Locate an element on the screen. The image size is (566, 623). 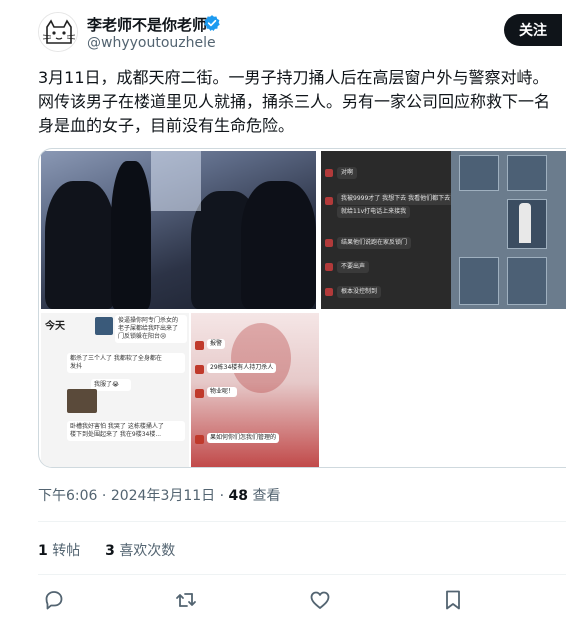
chat-message: 对啊 is located at coordinates (347, 173).